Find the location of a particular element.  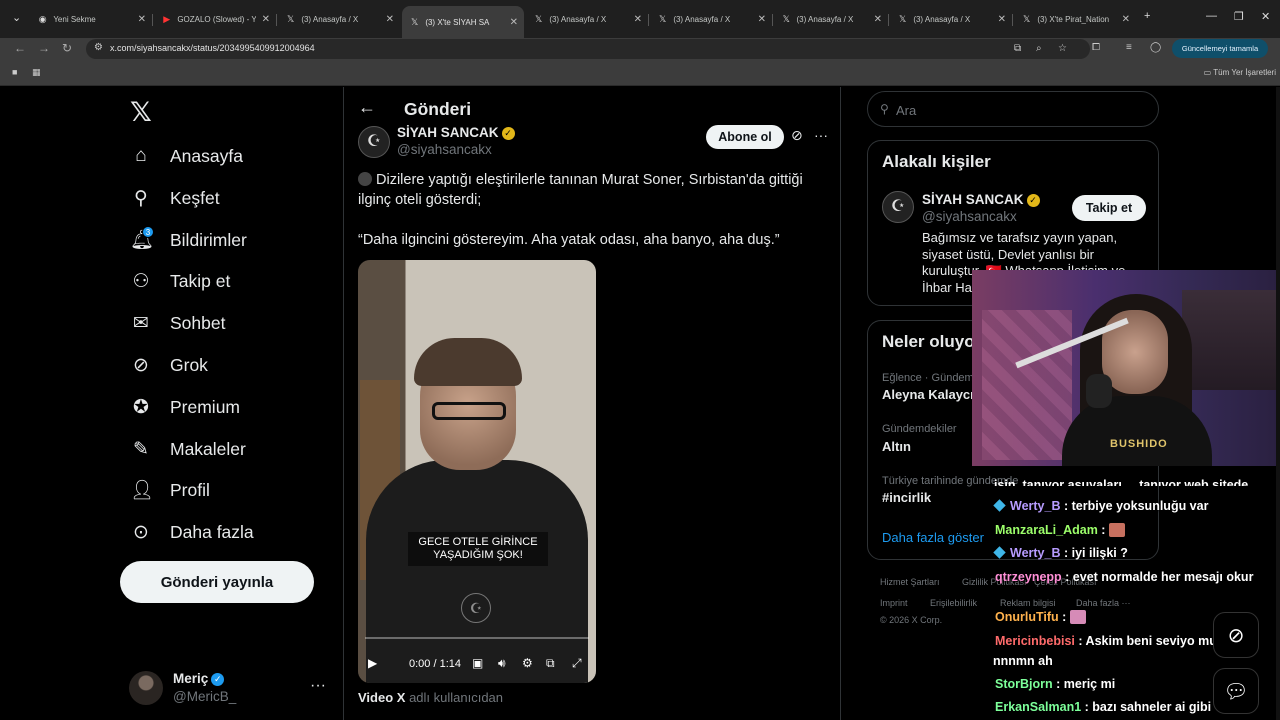

reload-icon: ↻ is located at coordinates (67, 48).